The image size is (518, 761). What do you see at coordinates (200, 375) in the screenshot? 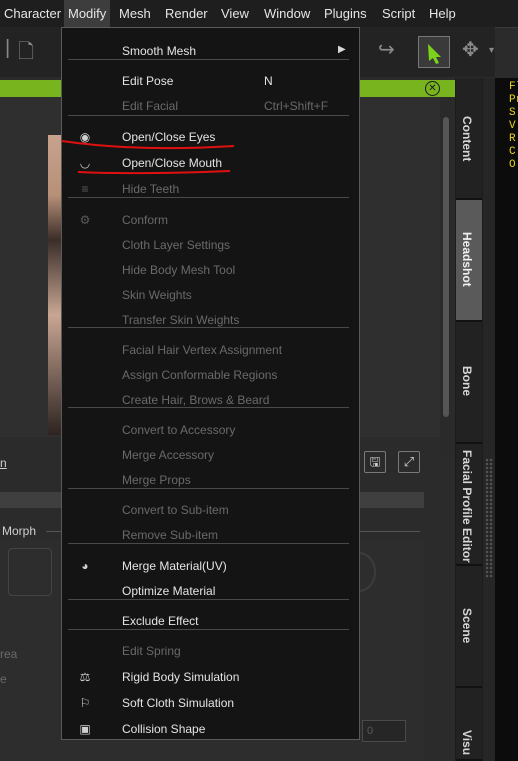
I see `menu-item-label: Assign Conformable Regions` at bounding box center [200, 375].